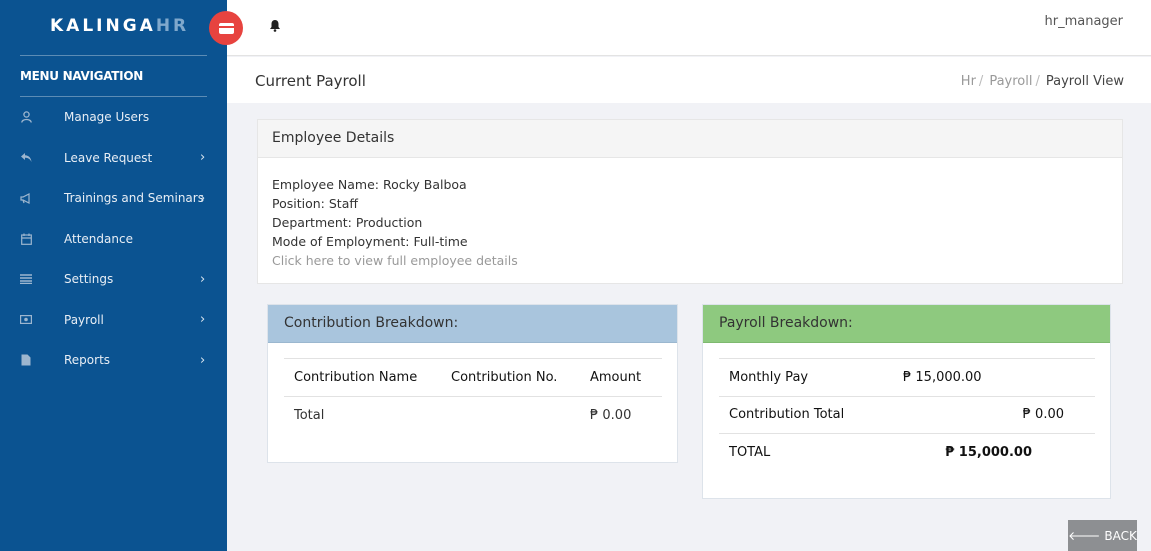 The height and width of the screenshot is (551, 1151). I want to click on sidebar-item-leave-request: Leave Request ›, so click(113, 158).